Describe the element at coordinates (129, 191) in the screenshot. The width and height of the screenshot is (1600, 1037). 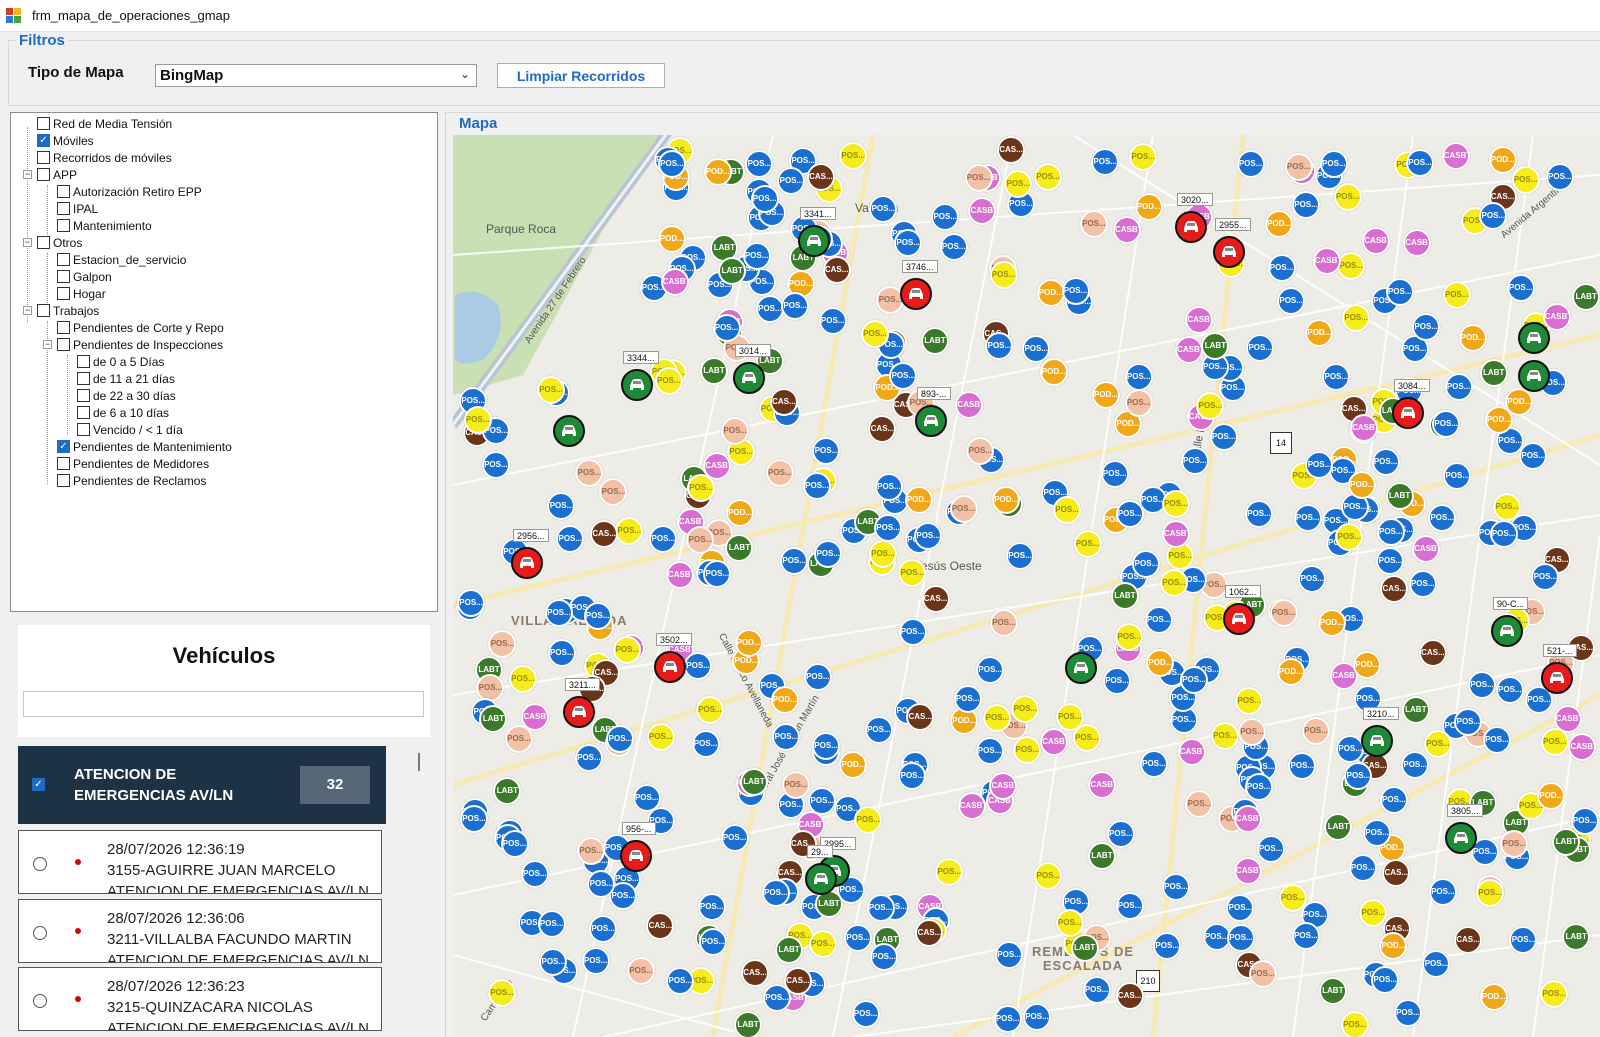
I see `tree-item-autorizacion: Autorización Retiro EPP` at that location.